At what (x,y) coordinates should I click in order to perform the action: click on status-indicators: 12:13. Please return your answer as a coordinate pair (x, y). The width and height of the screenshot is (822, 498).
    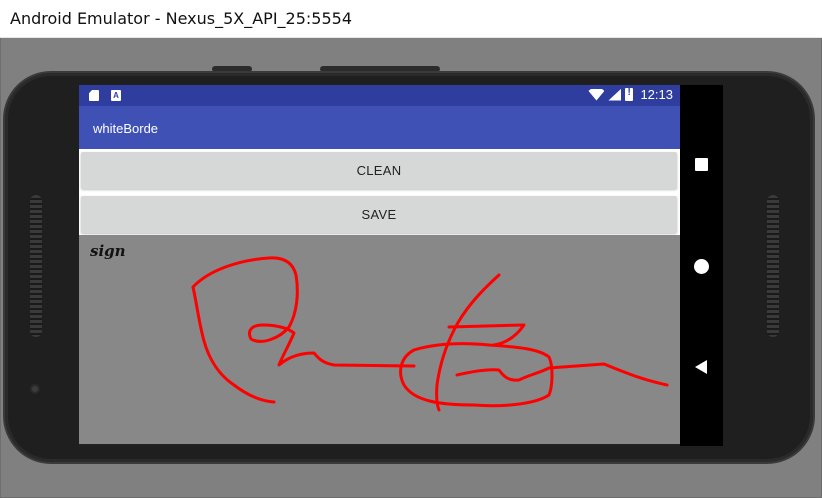
    Looking at the image, I should click on (630, 94).